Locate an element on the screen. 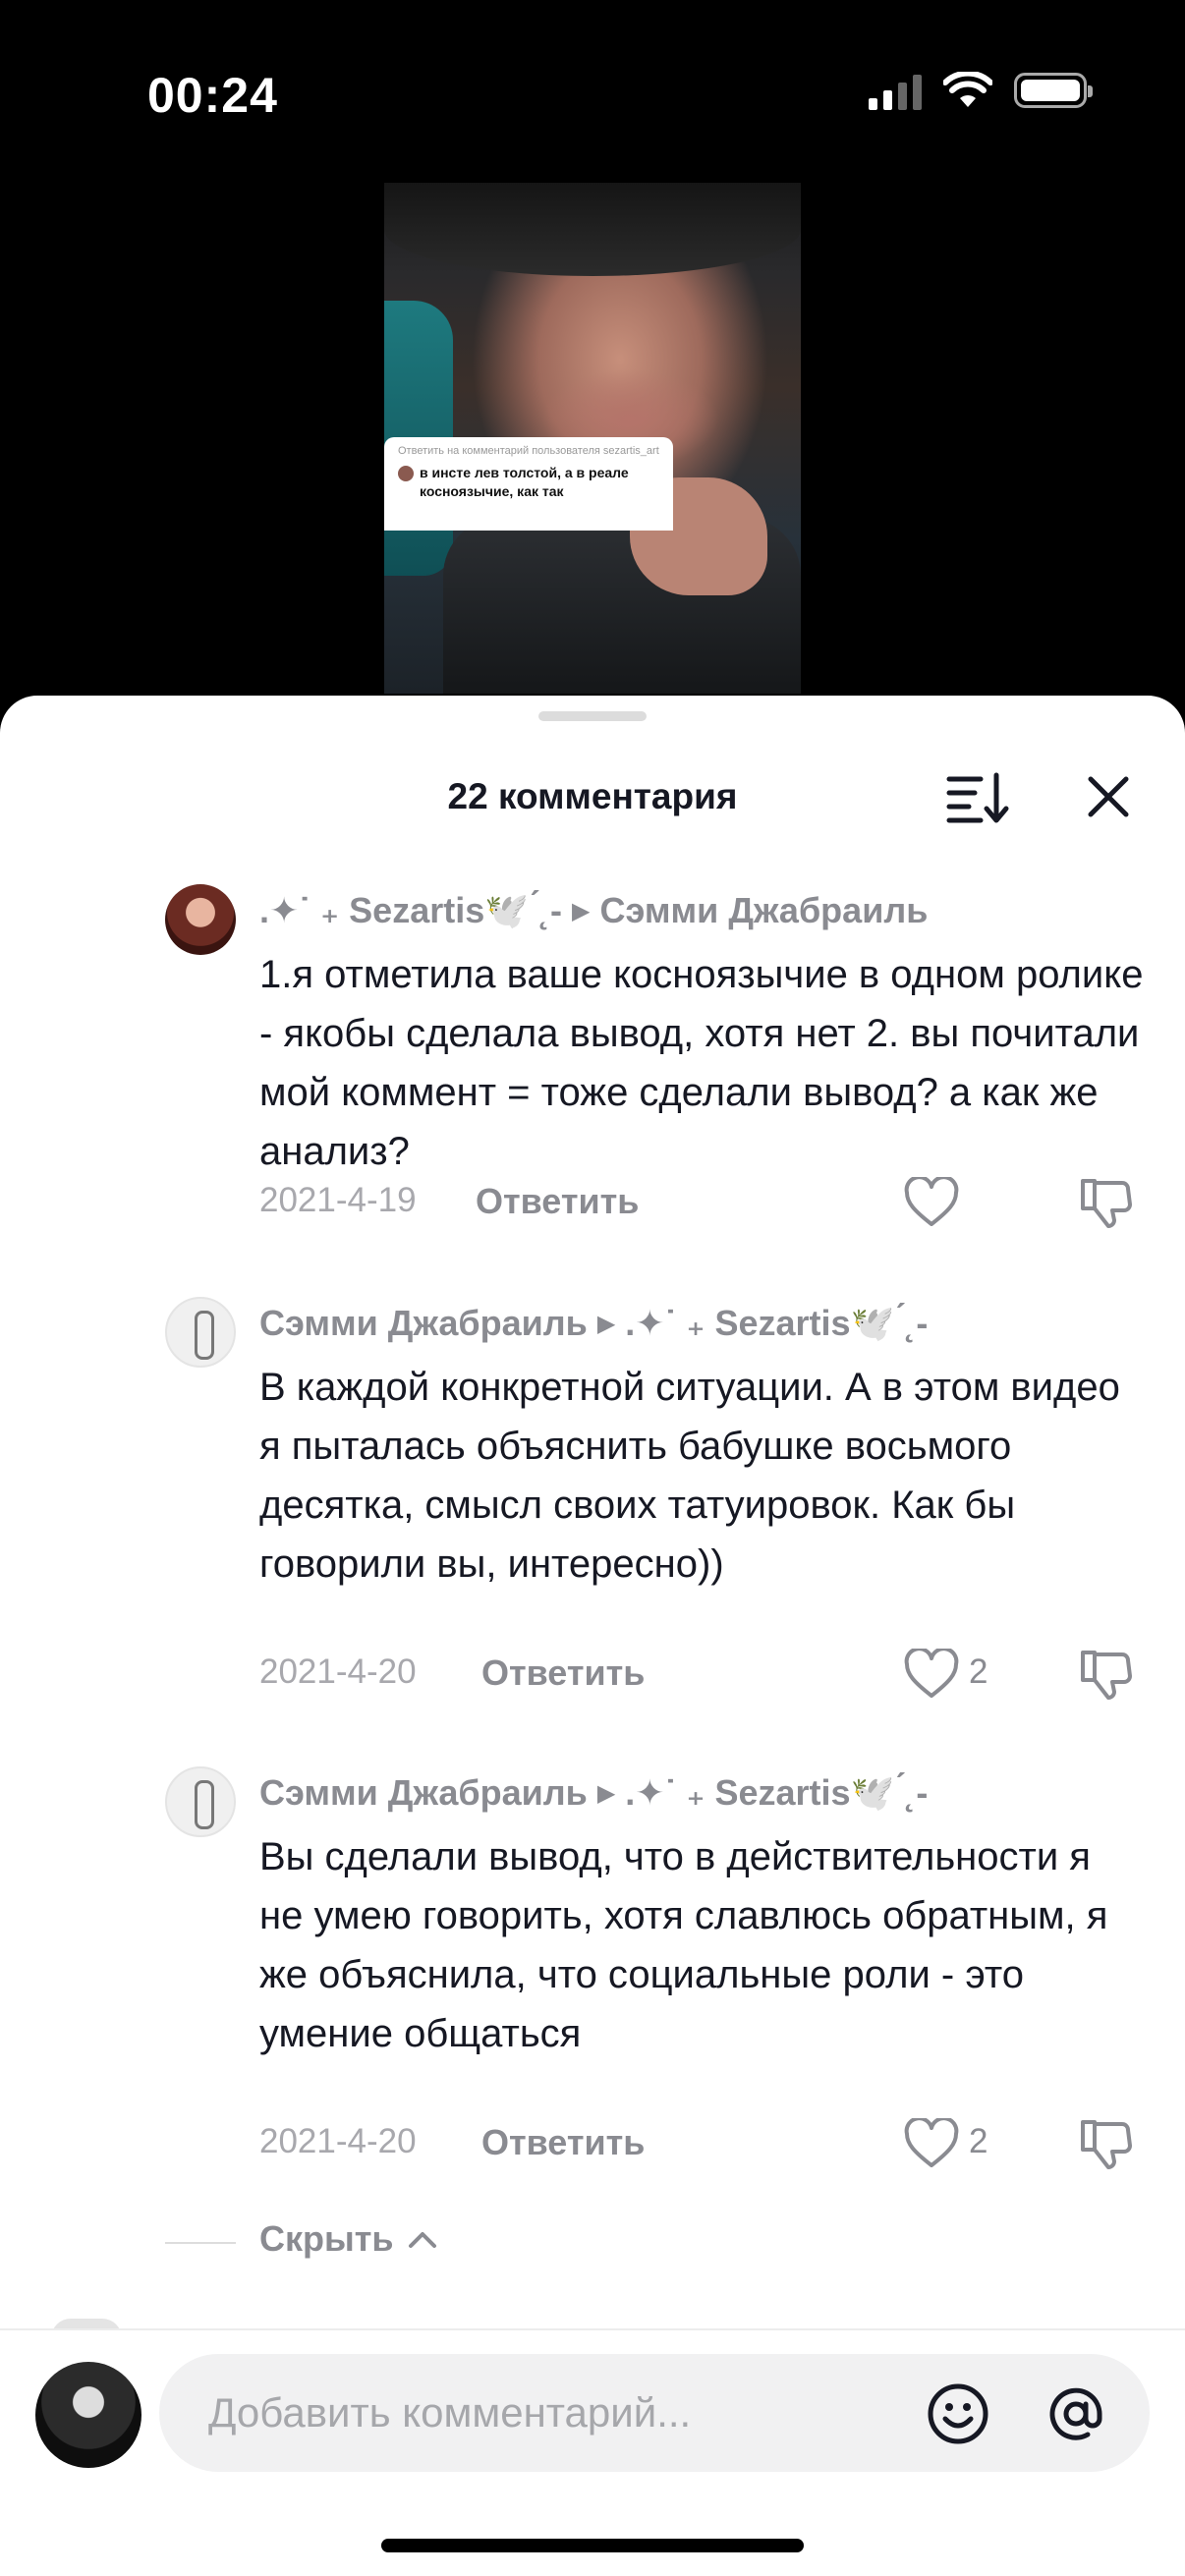 This screenshot has width=1185, height=2576. home-indicator is located at coordinates (592, 2545).